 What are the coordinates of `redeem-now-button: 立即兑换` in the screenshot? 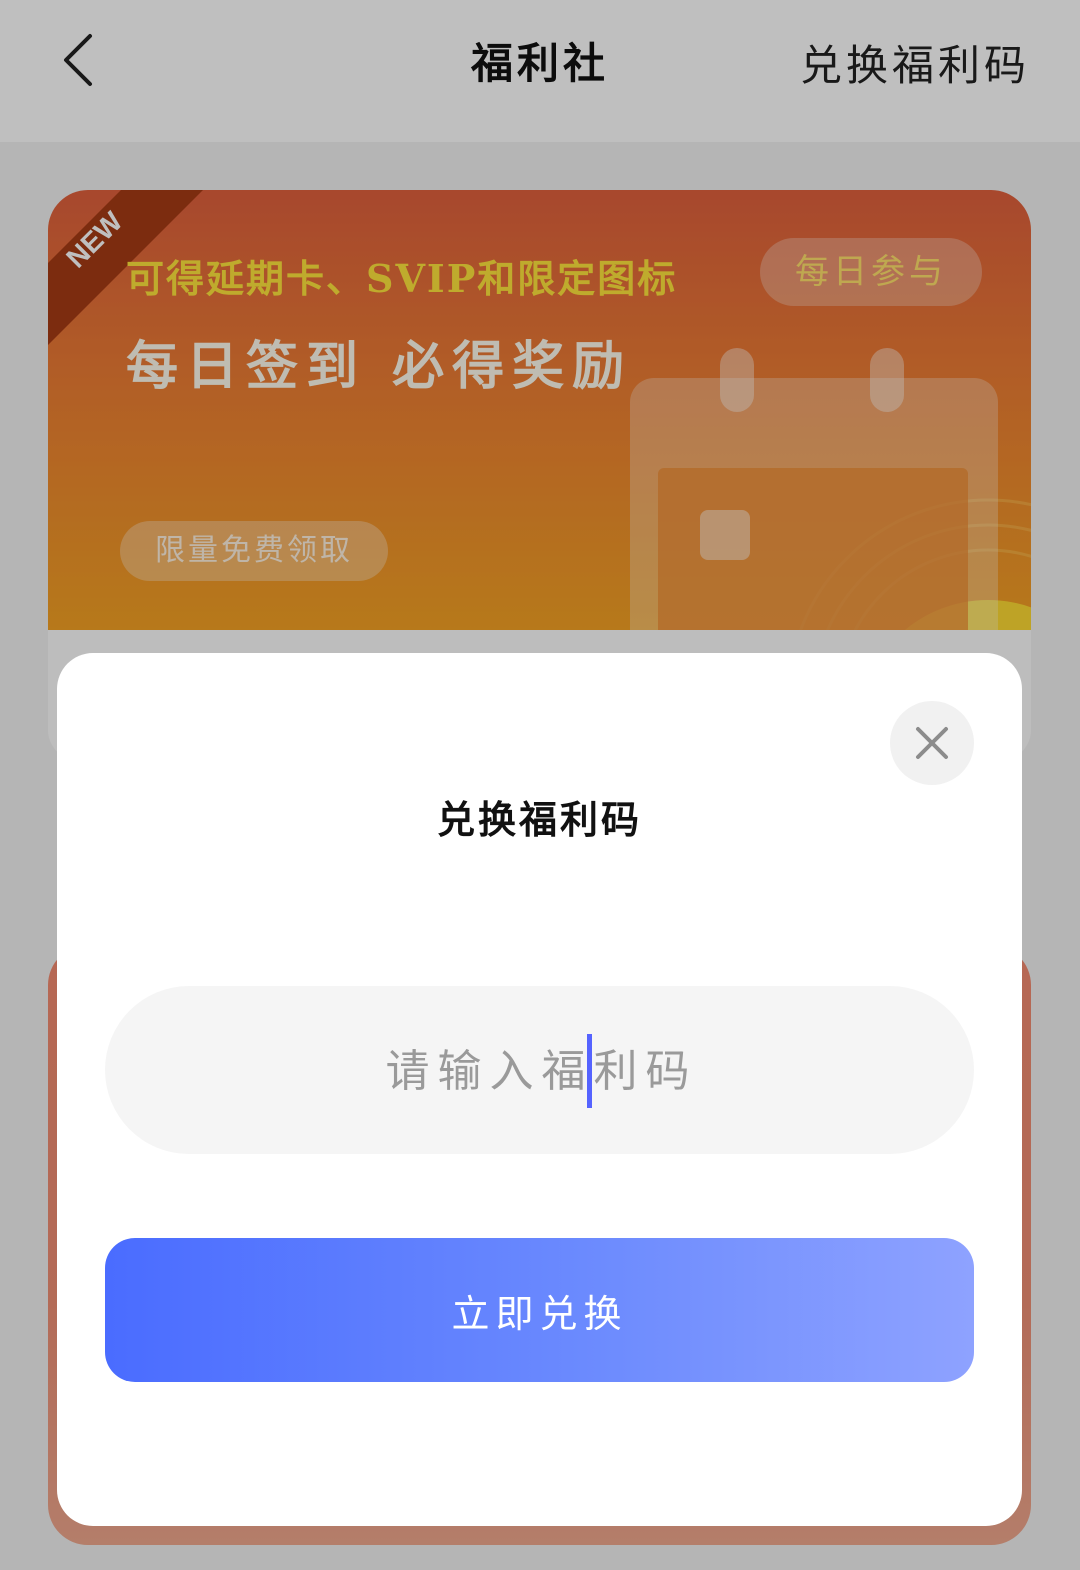 It's located at (539, 1310).